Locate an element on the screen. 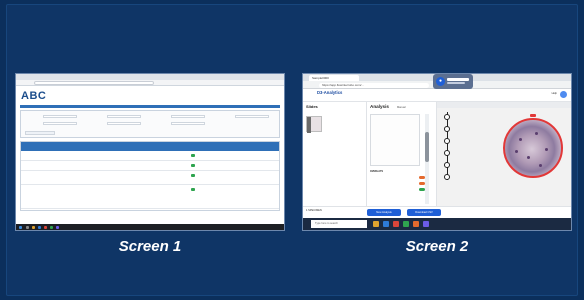 Image resolution: width=584 pixels, height=300 pixels. analysis-results-box is located at coordinates (395, 140).